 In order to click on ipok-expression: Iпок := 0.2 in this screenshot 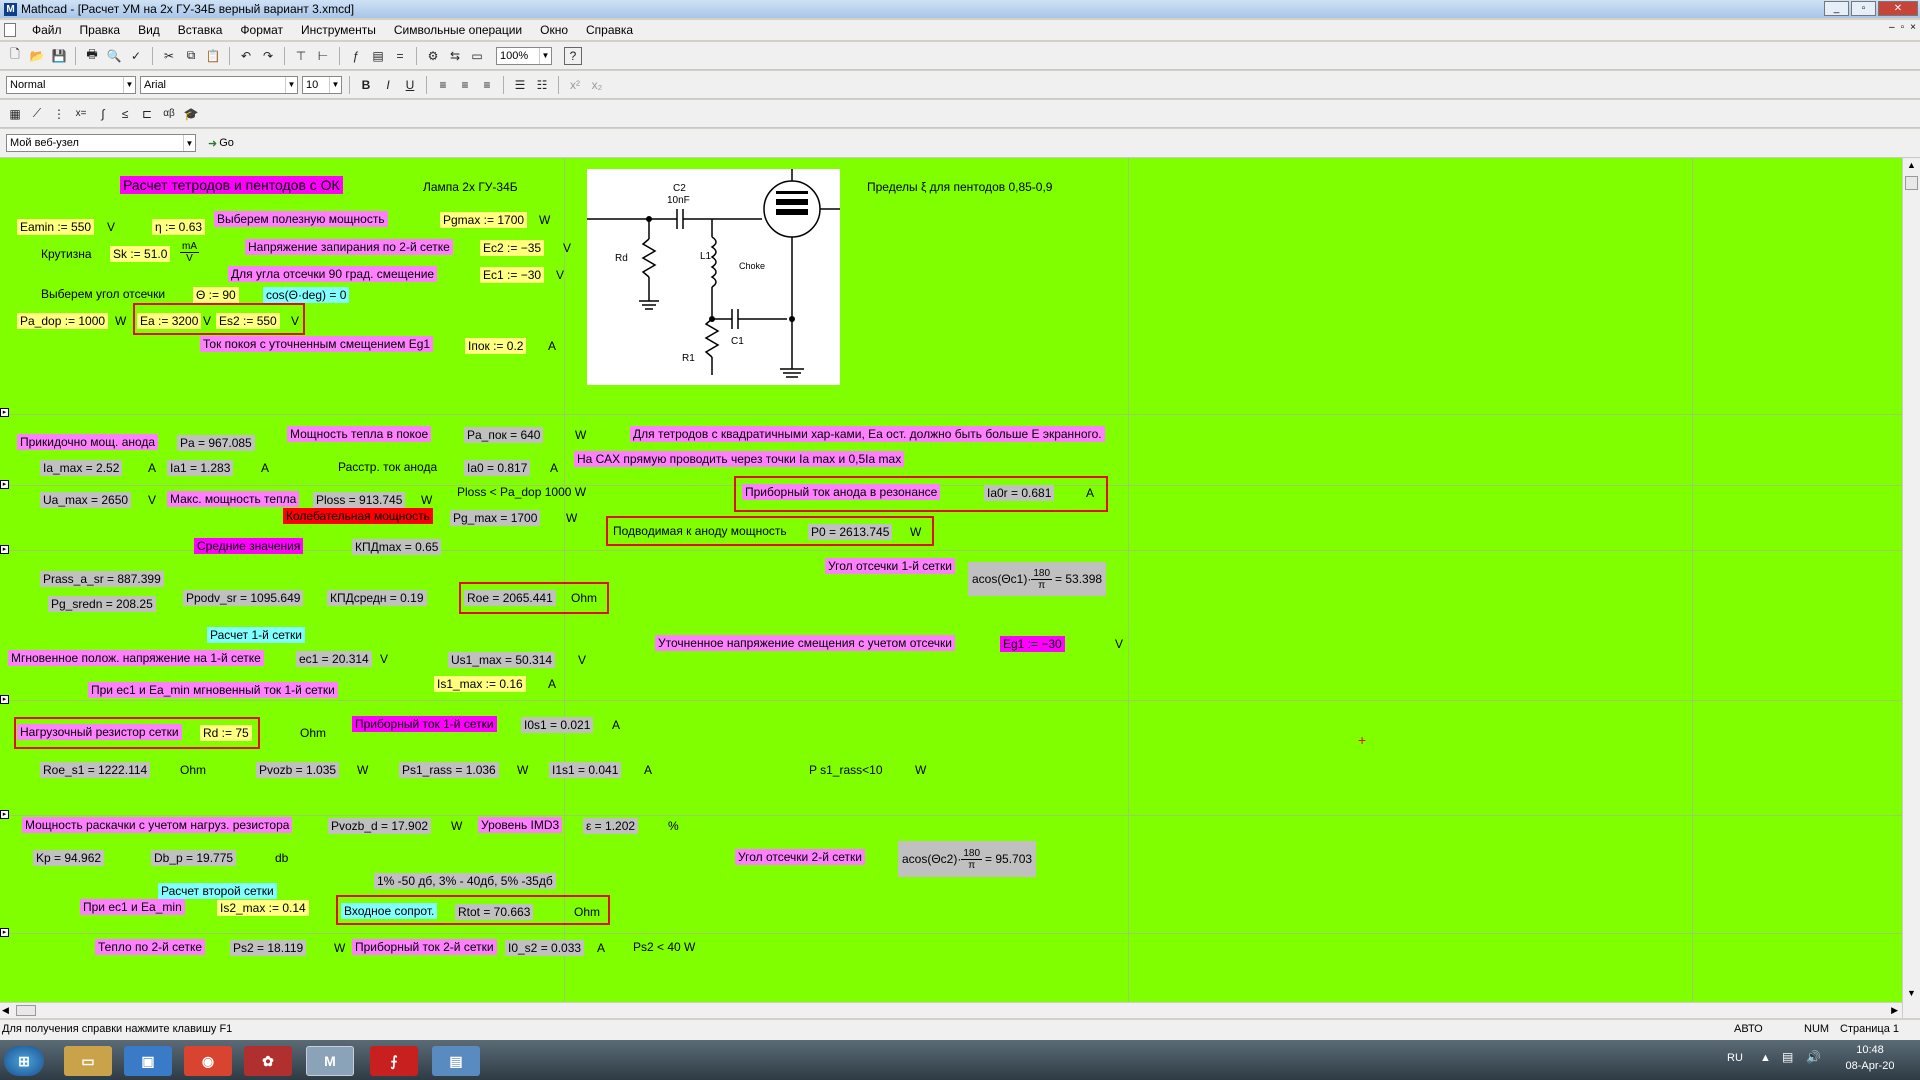, I will do `click(496, 346)`.